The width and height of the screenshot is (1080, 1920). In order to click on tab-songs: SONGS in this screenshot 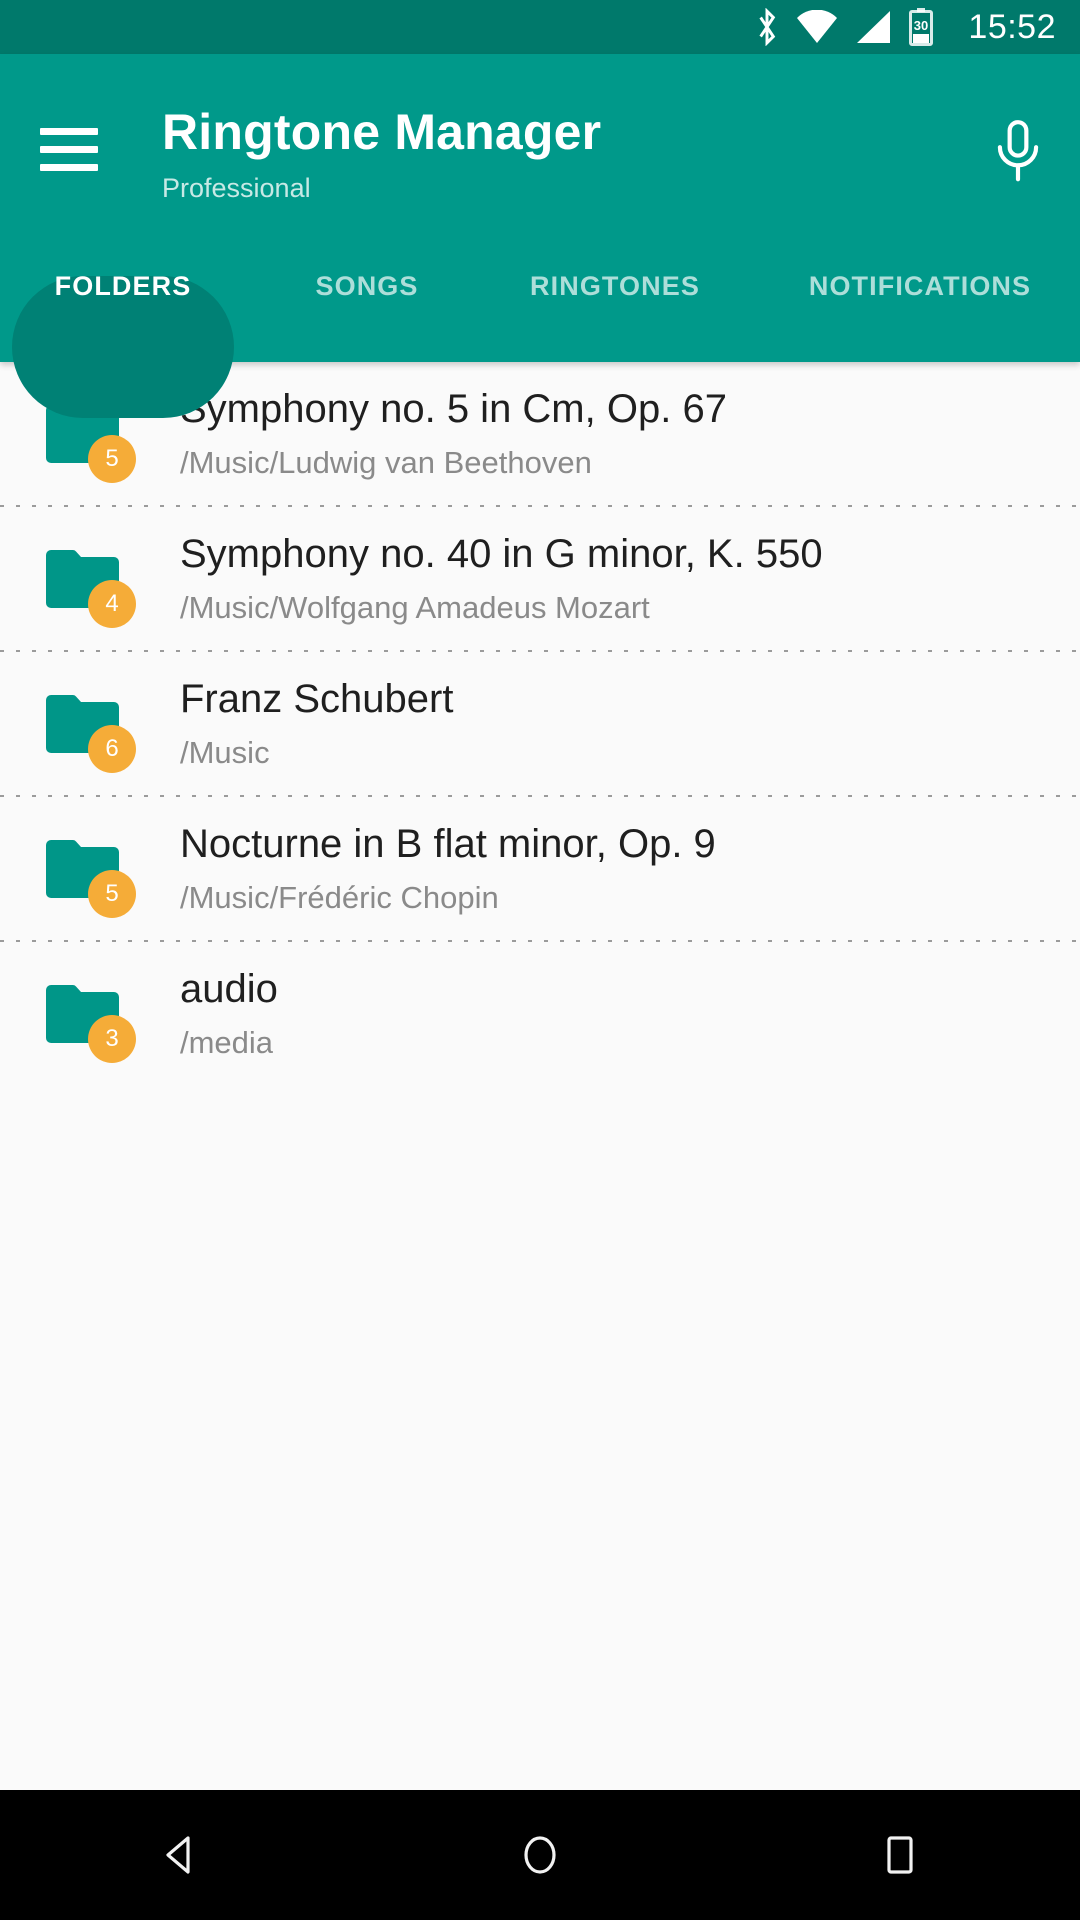, I will do `click(367, 288)`.